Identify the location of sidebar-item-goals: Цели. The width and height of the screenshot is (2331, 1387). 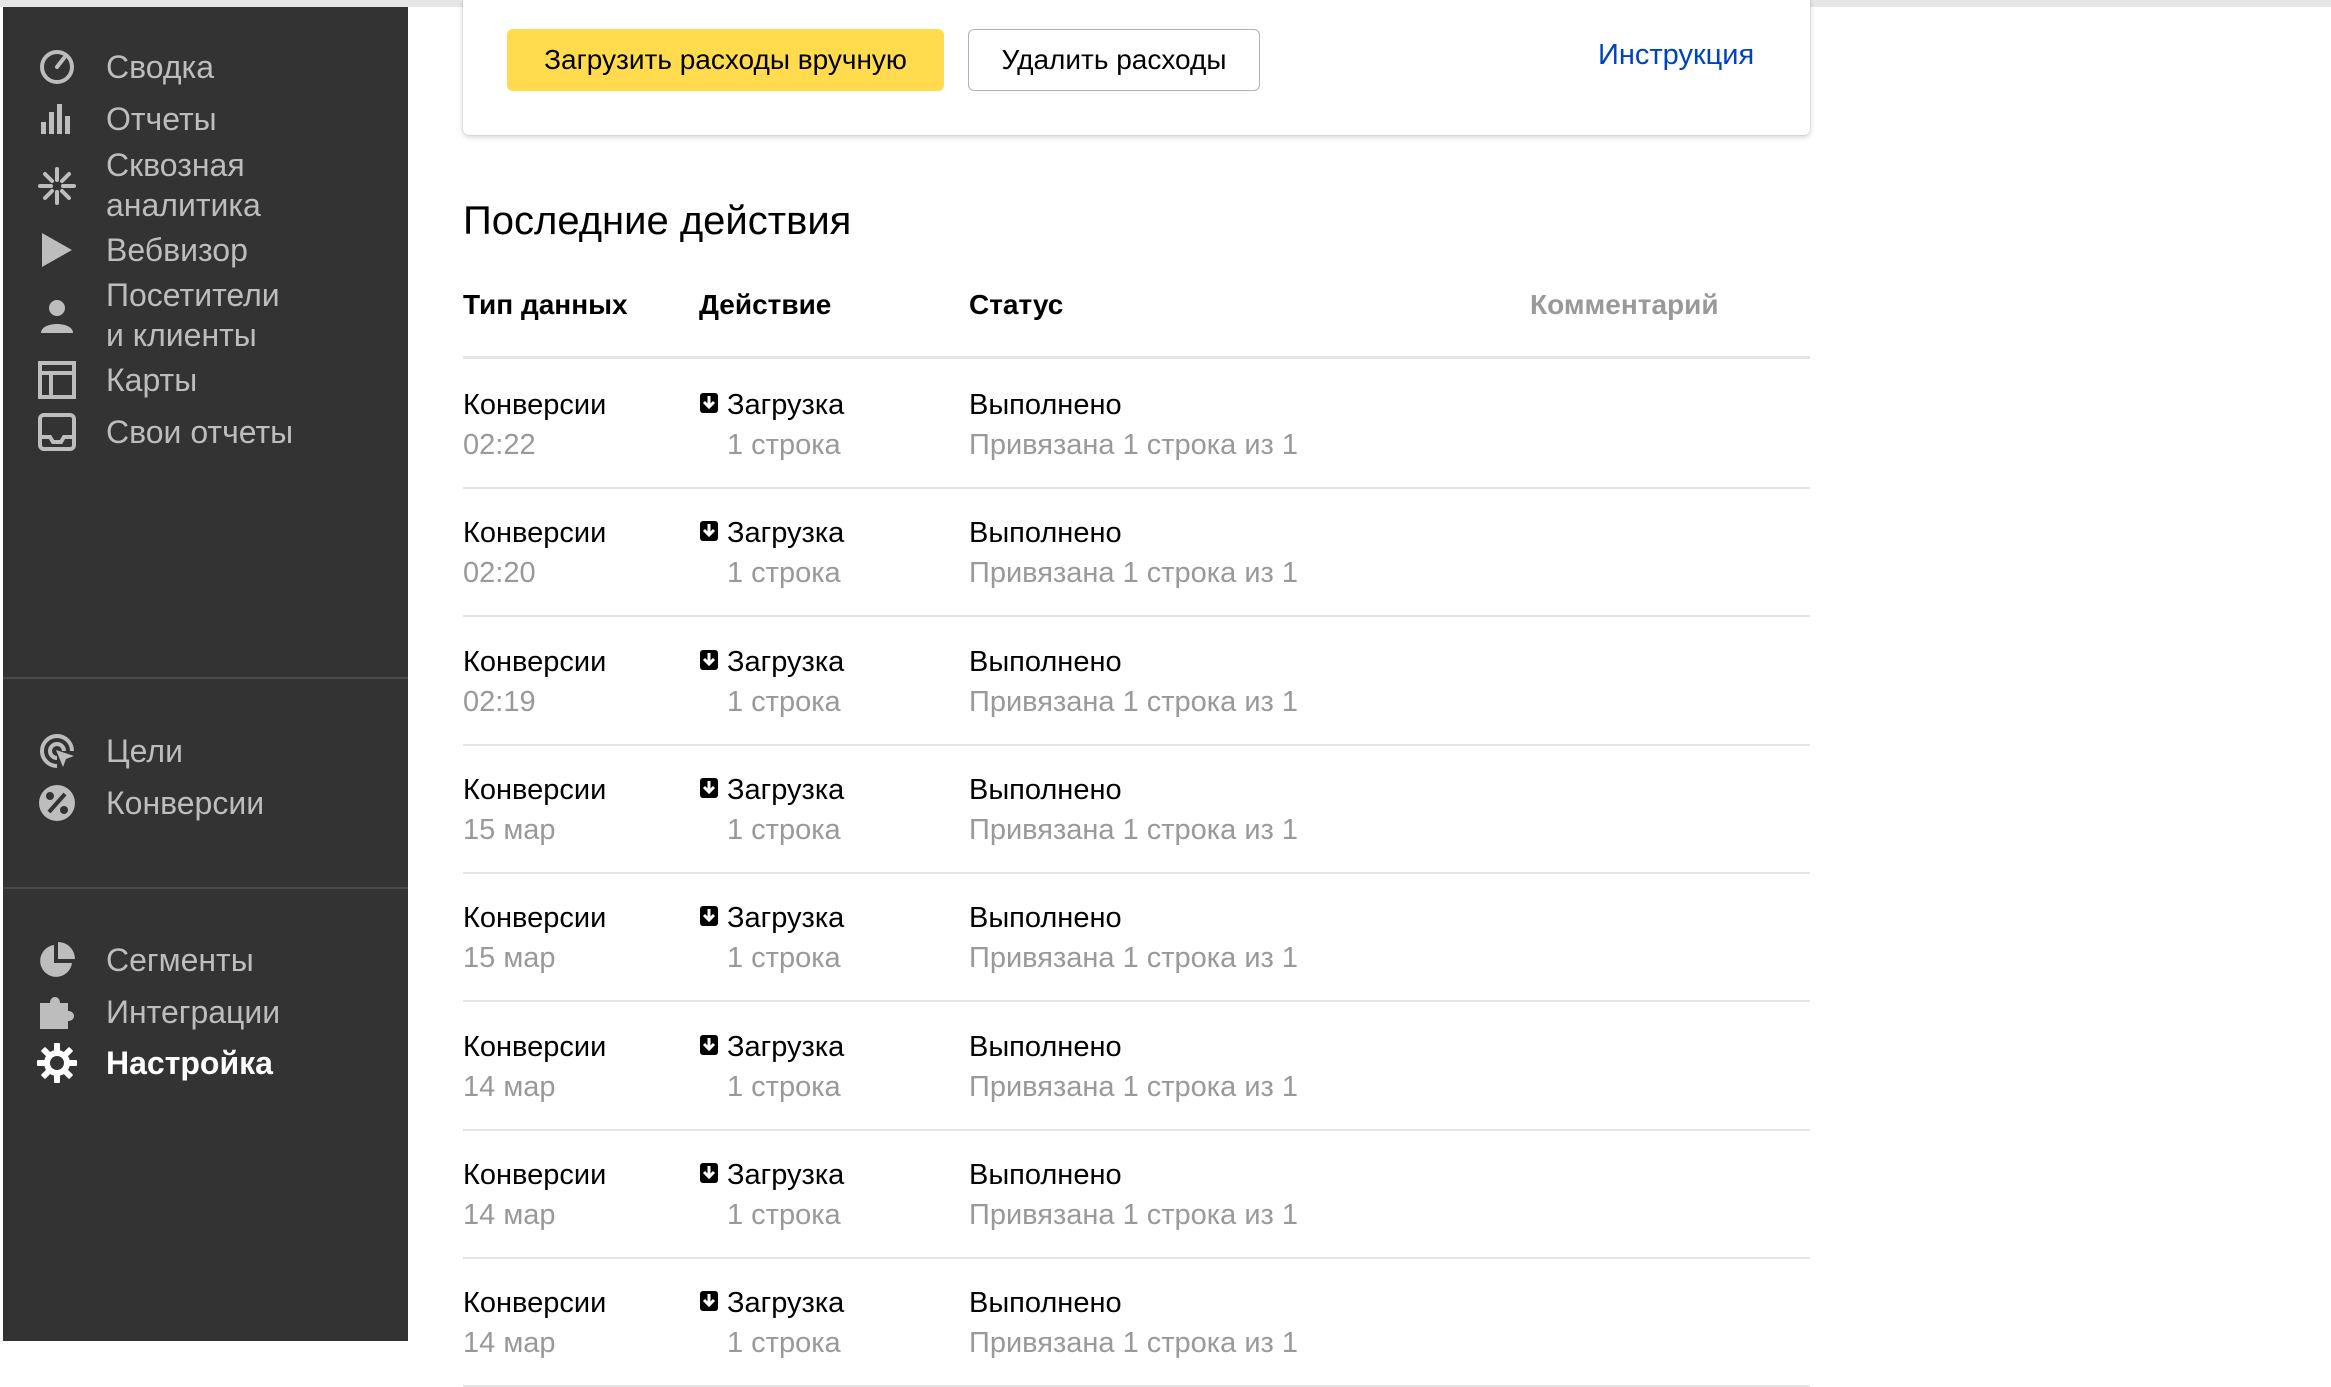
(205, 751).